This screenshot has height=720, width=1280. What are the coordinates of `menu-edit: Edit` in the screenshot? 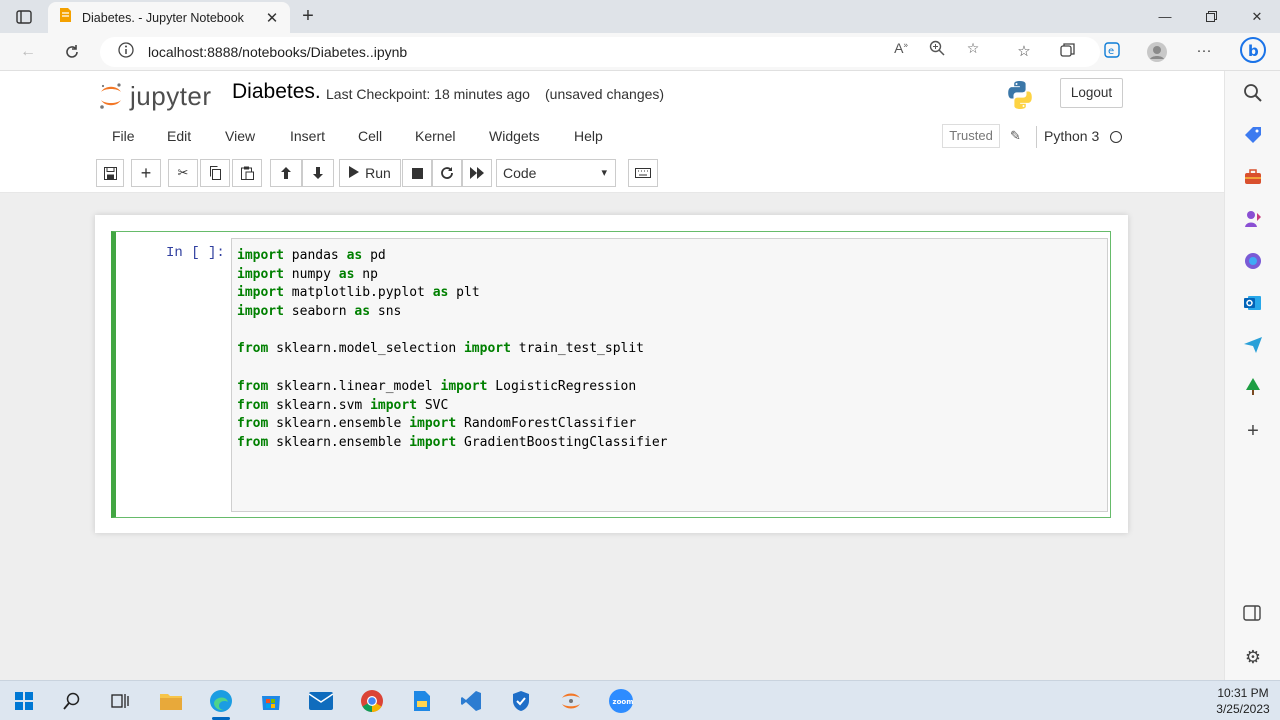 It's located at (179, 136).